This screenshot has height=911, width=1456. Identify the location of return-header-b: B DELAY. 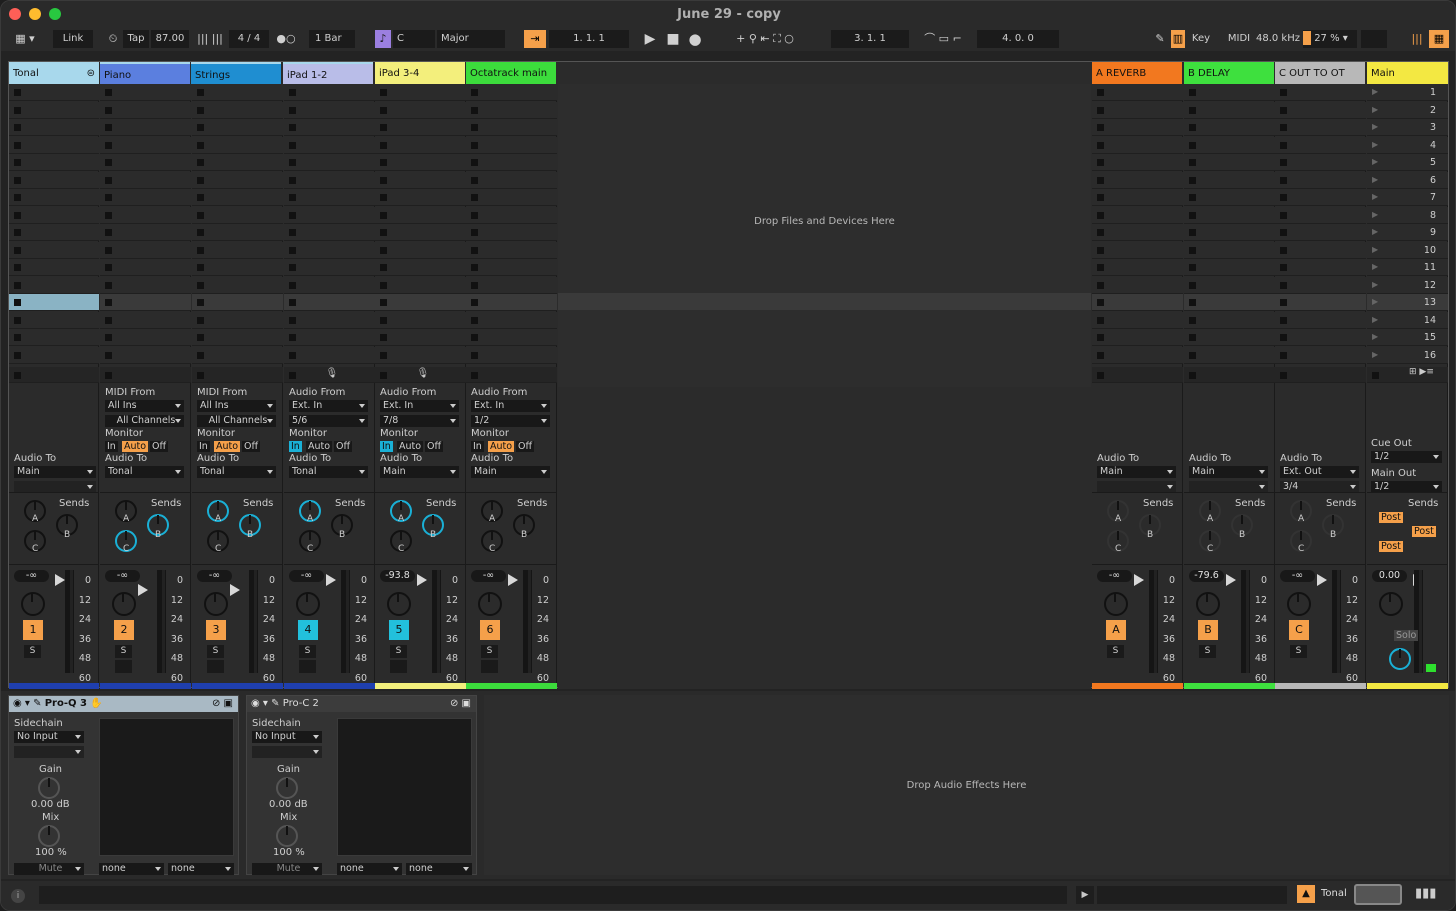
(1229, 73).